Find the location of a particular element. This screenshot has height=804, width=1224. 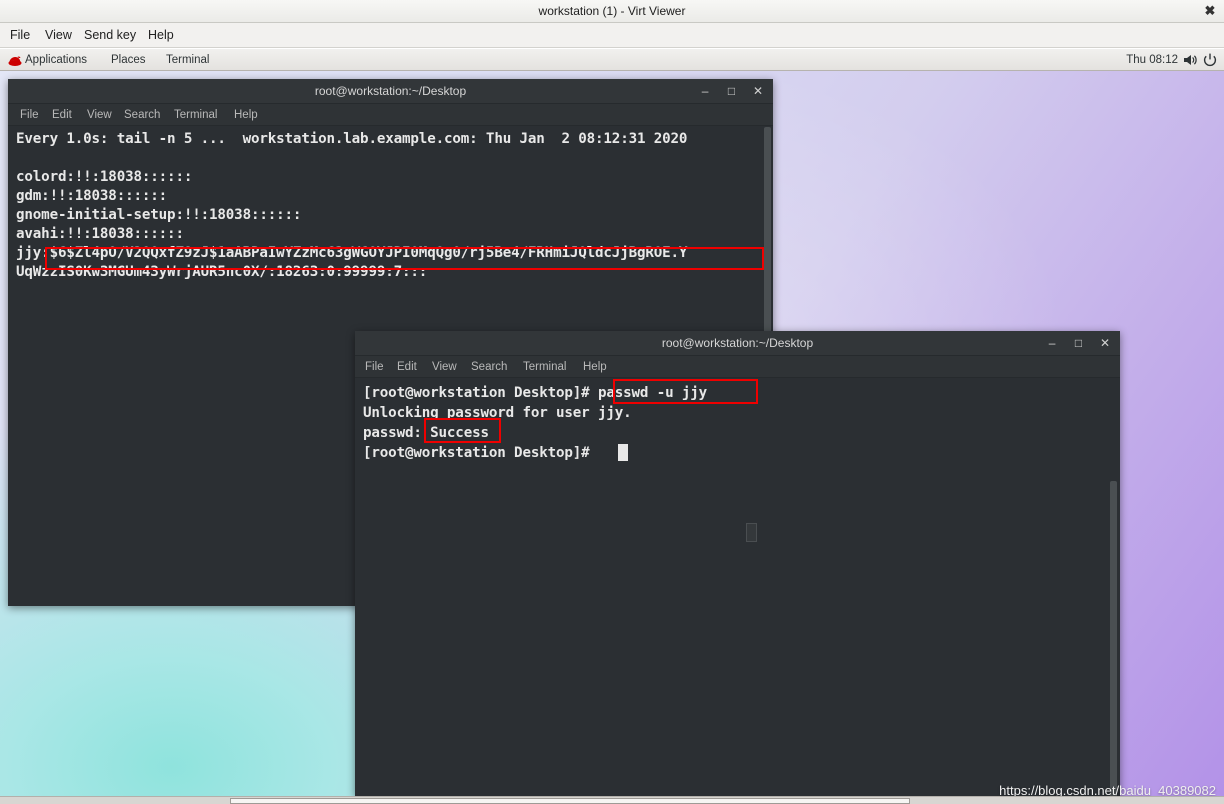

passwd-terminal-window-buttons: – □ ✕ is located at coordinates (1078, 343).